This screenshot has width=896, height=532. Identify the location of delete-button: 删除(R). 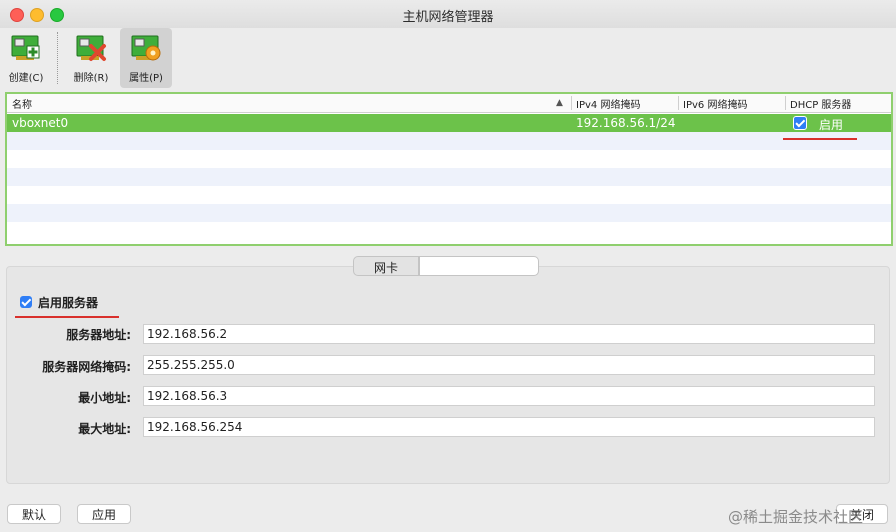
(91, 58).